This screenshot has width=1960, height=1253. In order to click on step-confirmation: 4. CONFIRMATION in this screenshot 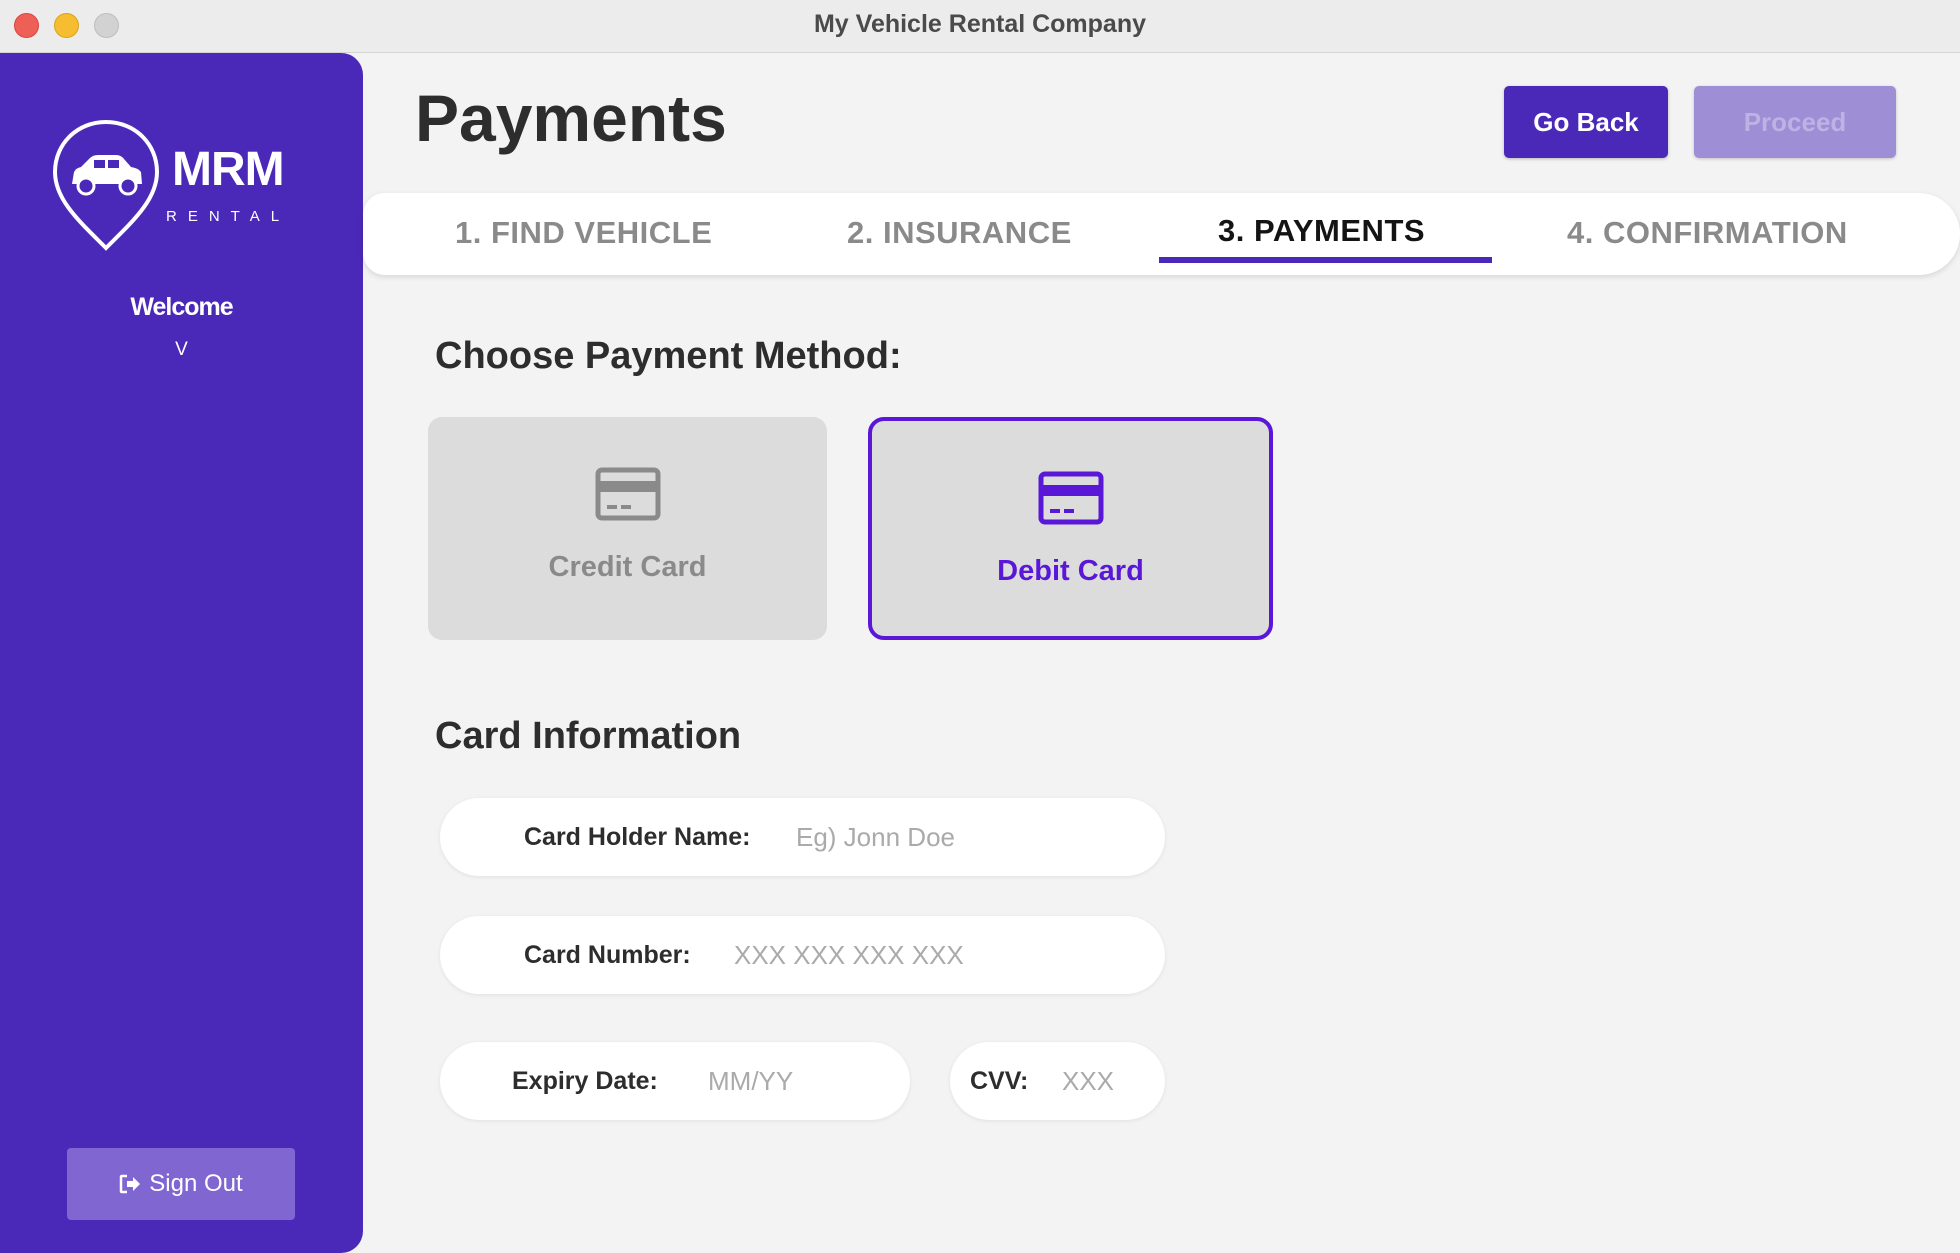, I will do `click(1707, 233)`.